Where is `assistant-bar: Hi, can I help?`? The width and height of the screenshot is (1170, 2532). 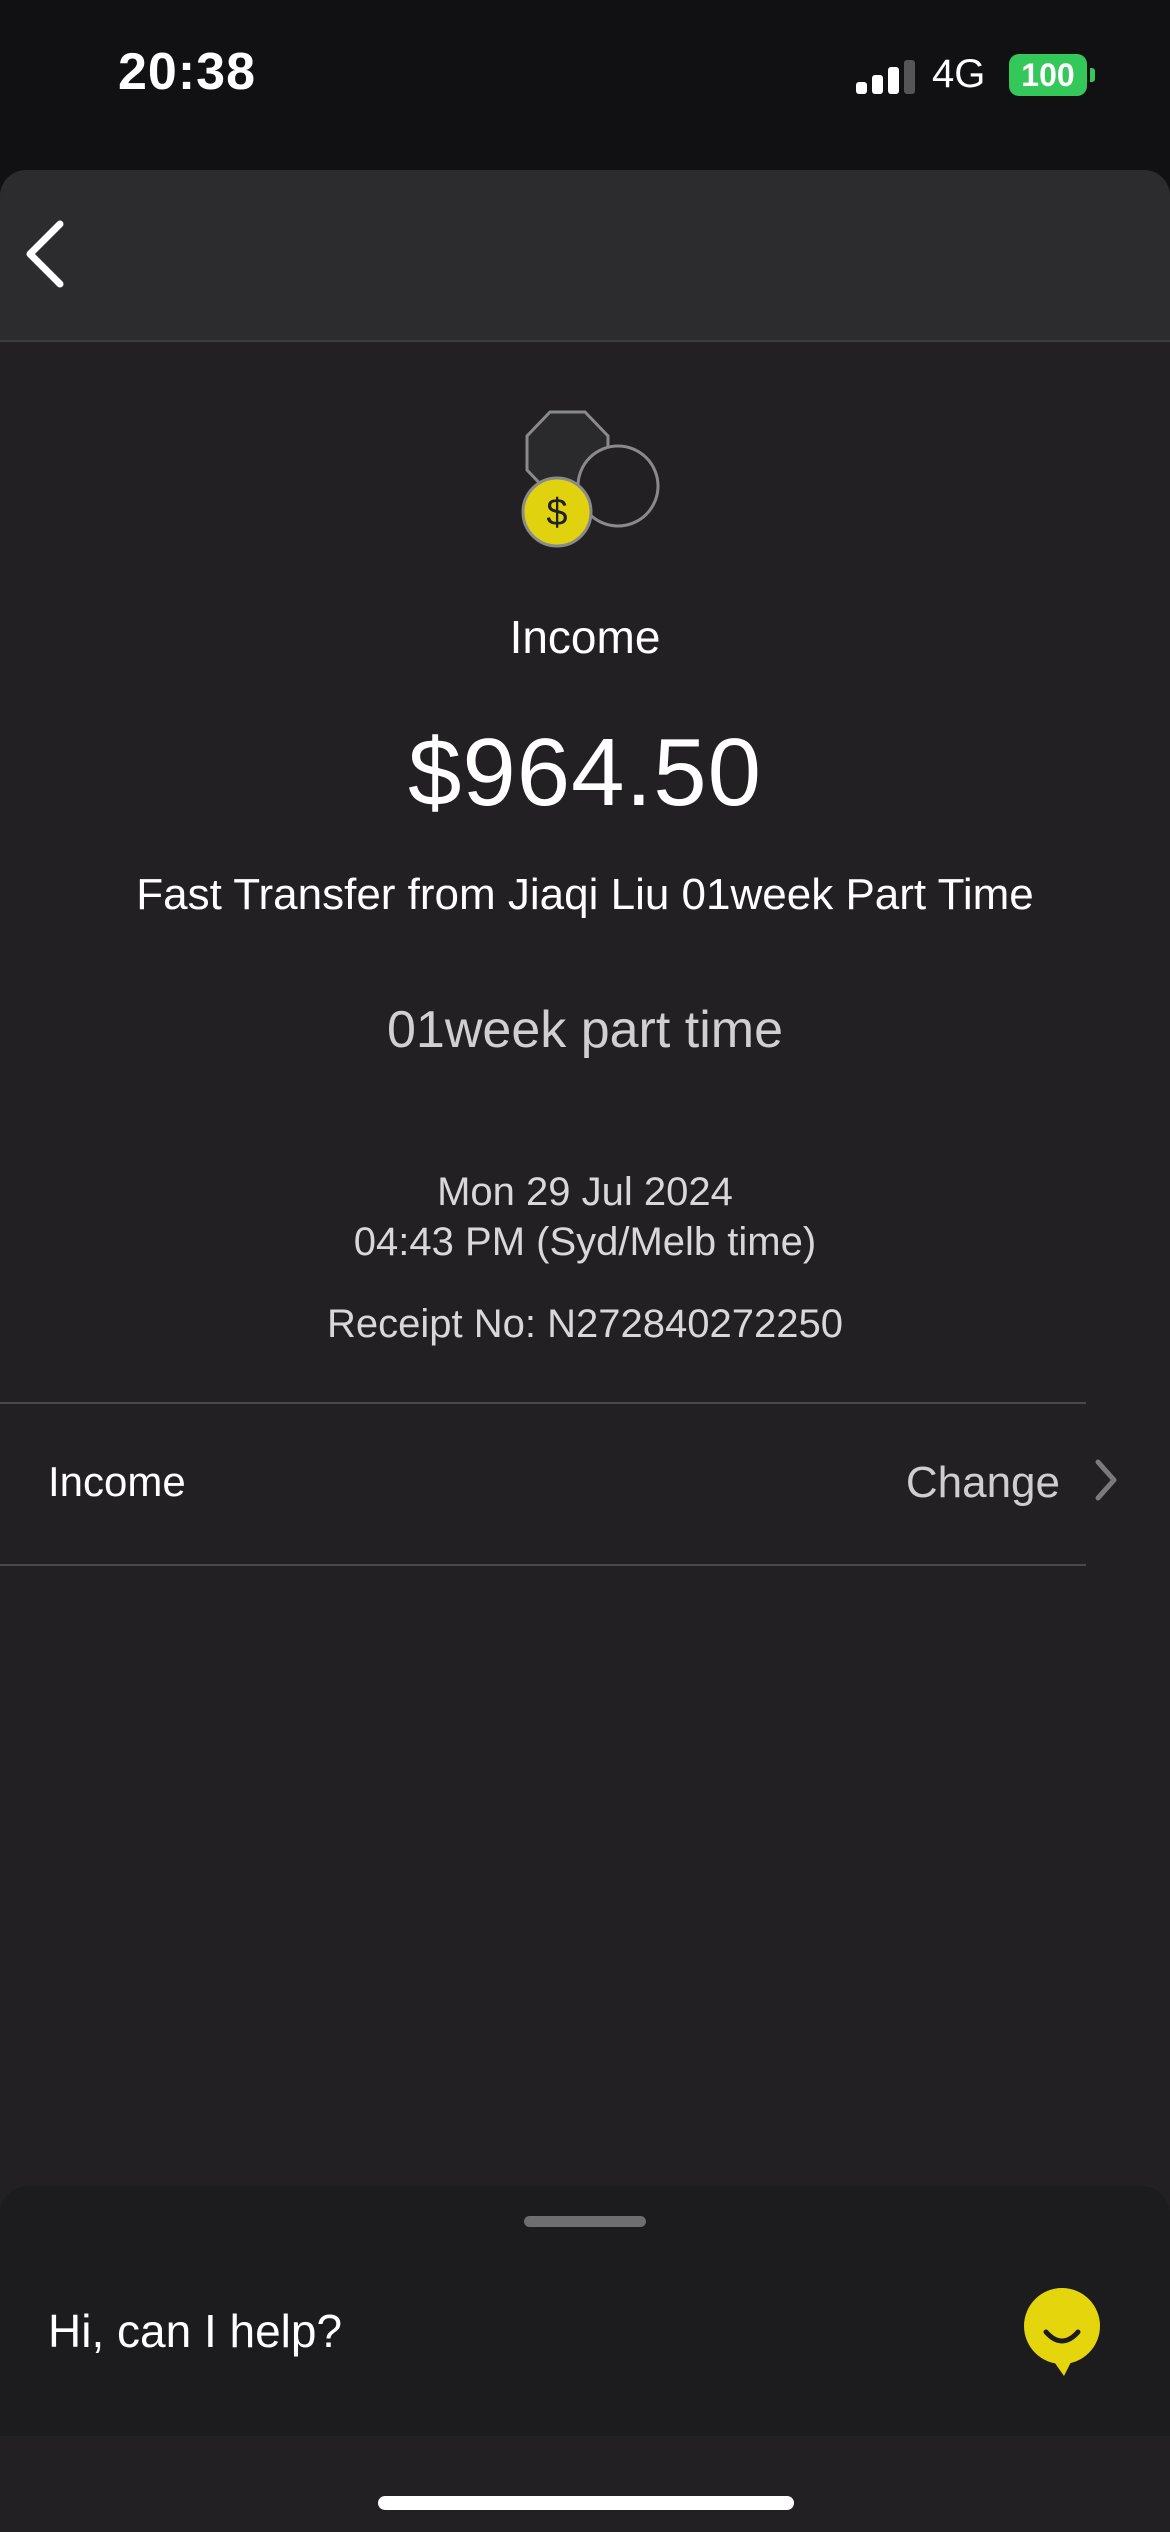
assistant-bar: Hi, can I help? is located at coordinates (585, 2311).